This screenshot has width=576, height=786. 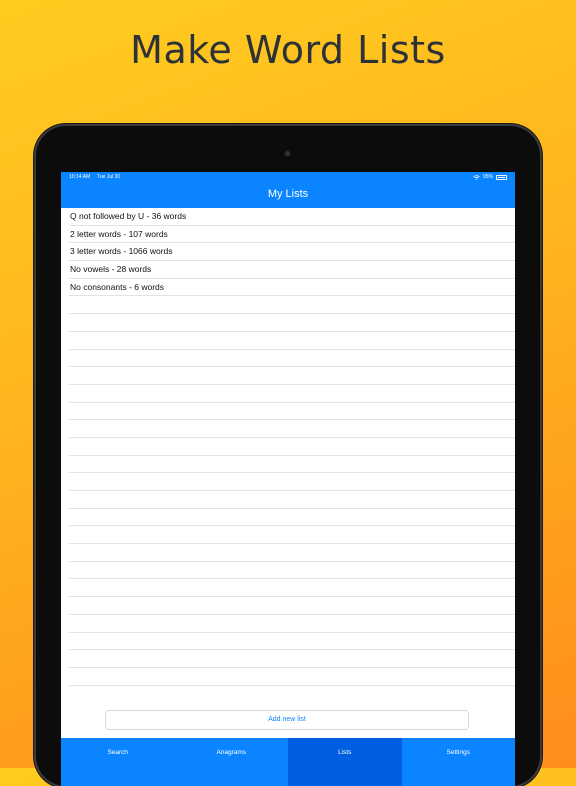 I want to click on add-new-list-button: Add new list, so click(x=287, y=720).